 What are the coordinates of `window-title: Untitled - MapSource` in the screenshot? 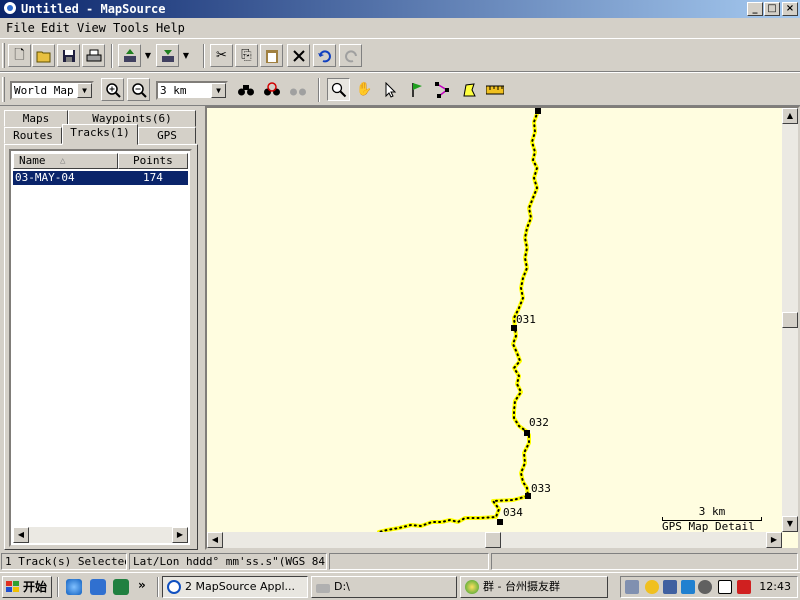 It's located at (93, 9).